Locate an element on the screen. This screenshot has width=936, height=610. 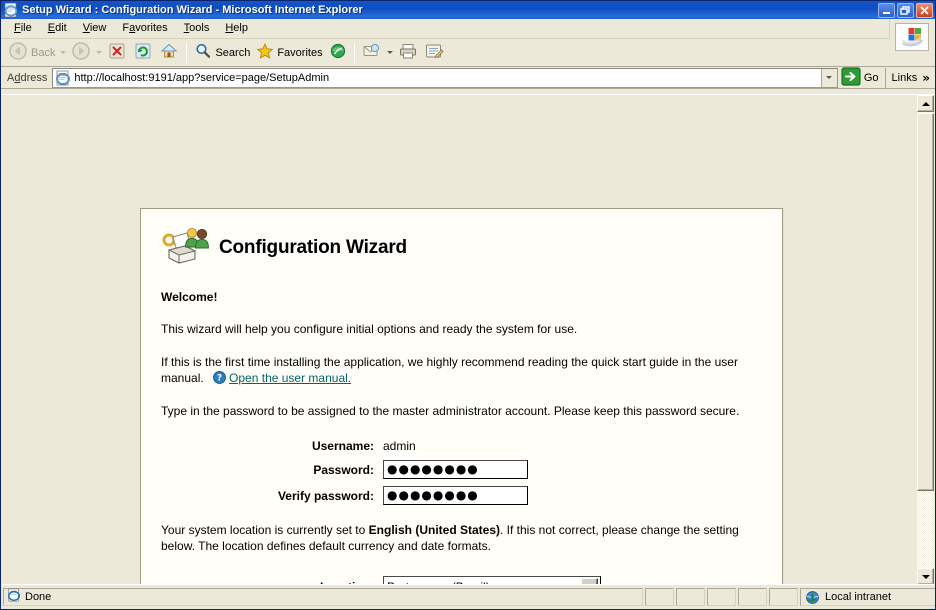
links-label: Links is located at coordinates (904, 77).